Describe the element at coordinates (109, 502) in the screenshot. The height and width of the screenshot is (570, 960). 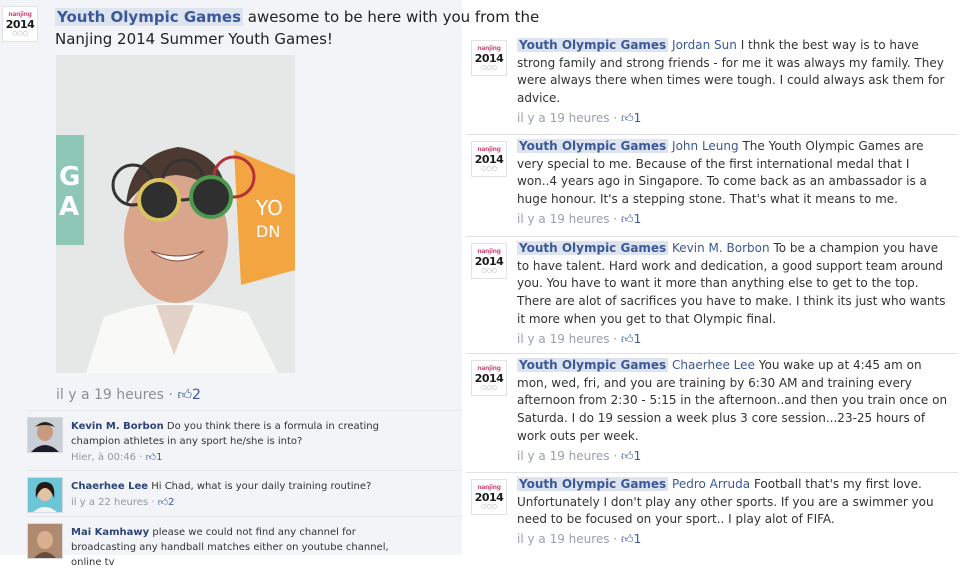
I see `comment-time: il y a 22 heures` at that location.